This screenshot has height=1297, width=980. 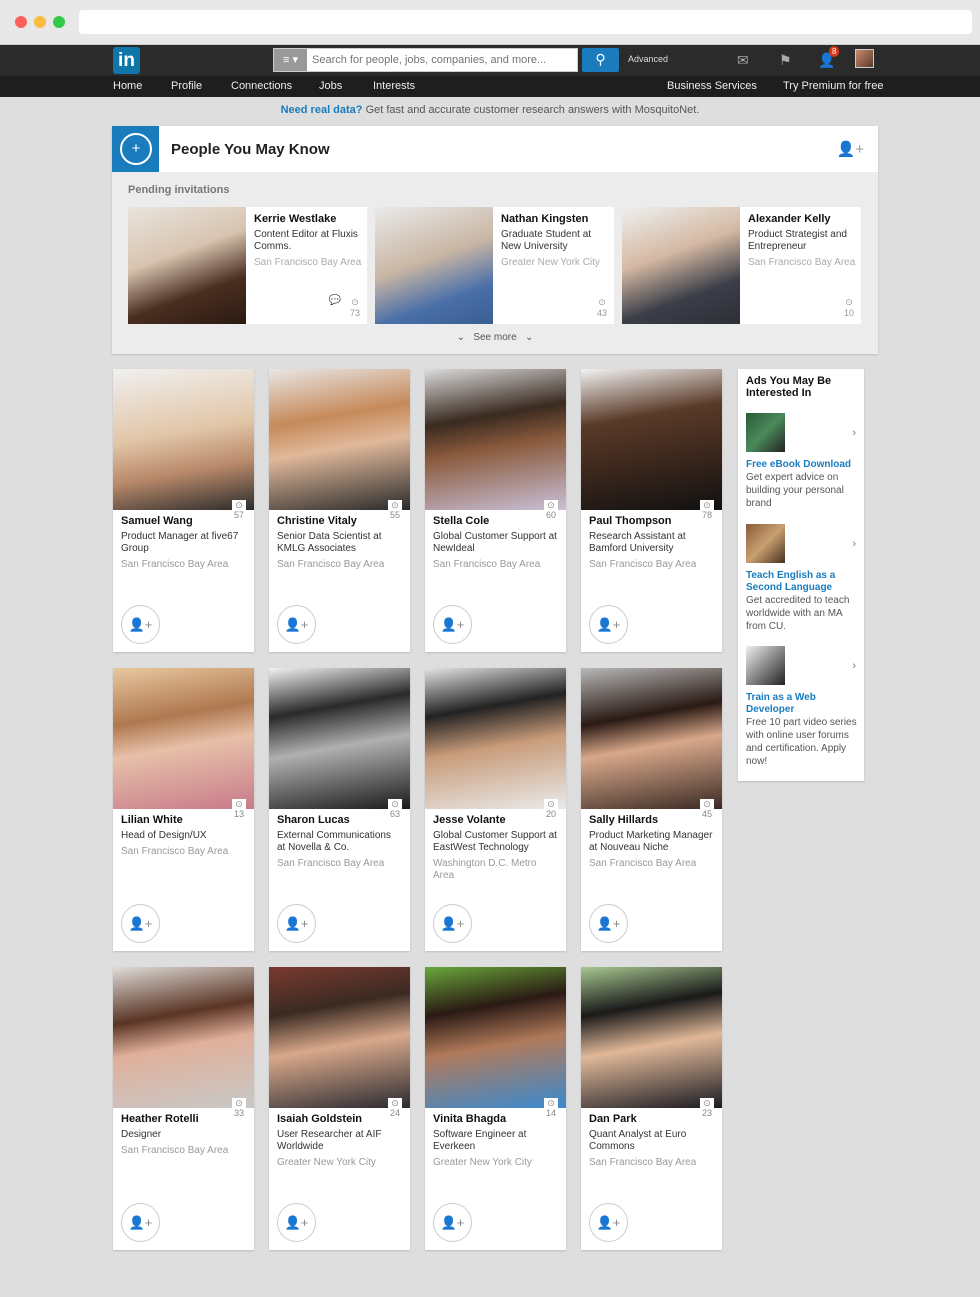 What do you see at coordinates (802, 465) in the screenshot?
I see `ad-headline: Free eBook Download` at bounding box center [802, 465].